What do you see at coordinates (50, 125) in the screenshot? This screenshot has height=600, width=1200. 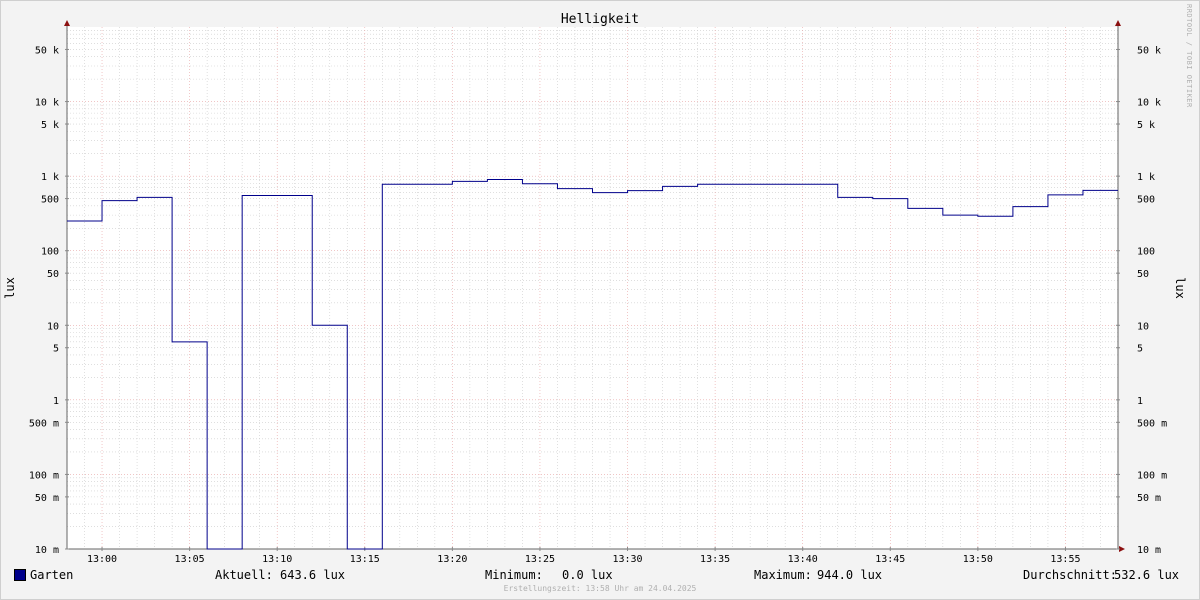 I see `y-tick-label-left: 5 k` at bounding box center [50, 125].